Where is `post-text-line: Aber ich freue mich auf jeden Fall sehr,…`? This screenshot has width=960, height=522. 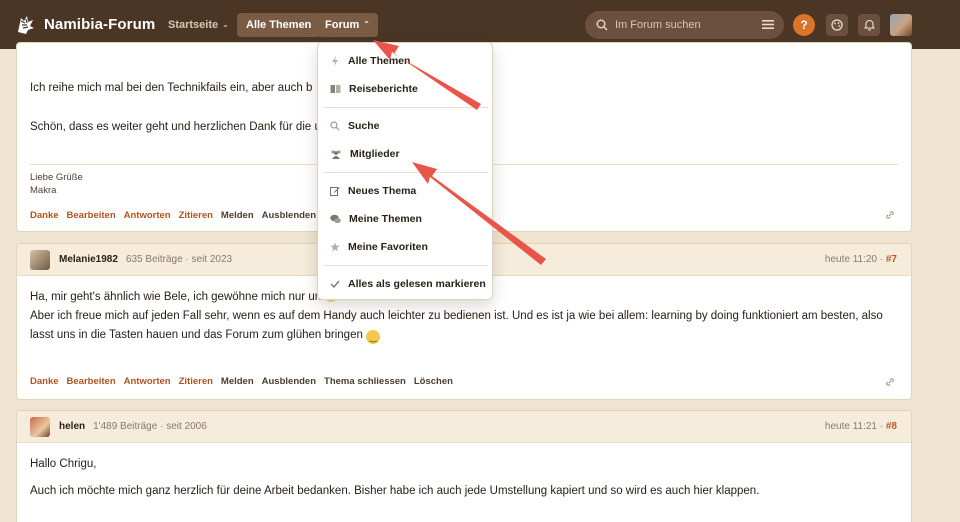
post-text-line: Aber ich freue mich auf jeden Fall sehr,… is located at coordinates (456, 316).